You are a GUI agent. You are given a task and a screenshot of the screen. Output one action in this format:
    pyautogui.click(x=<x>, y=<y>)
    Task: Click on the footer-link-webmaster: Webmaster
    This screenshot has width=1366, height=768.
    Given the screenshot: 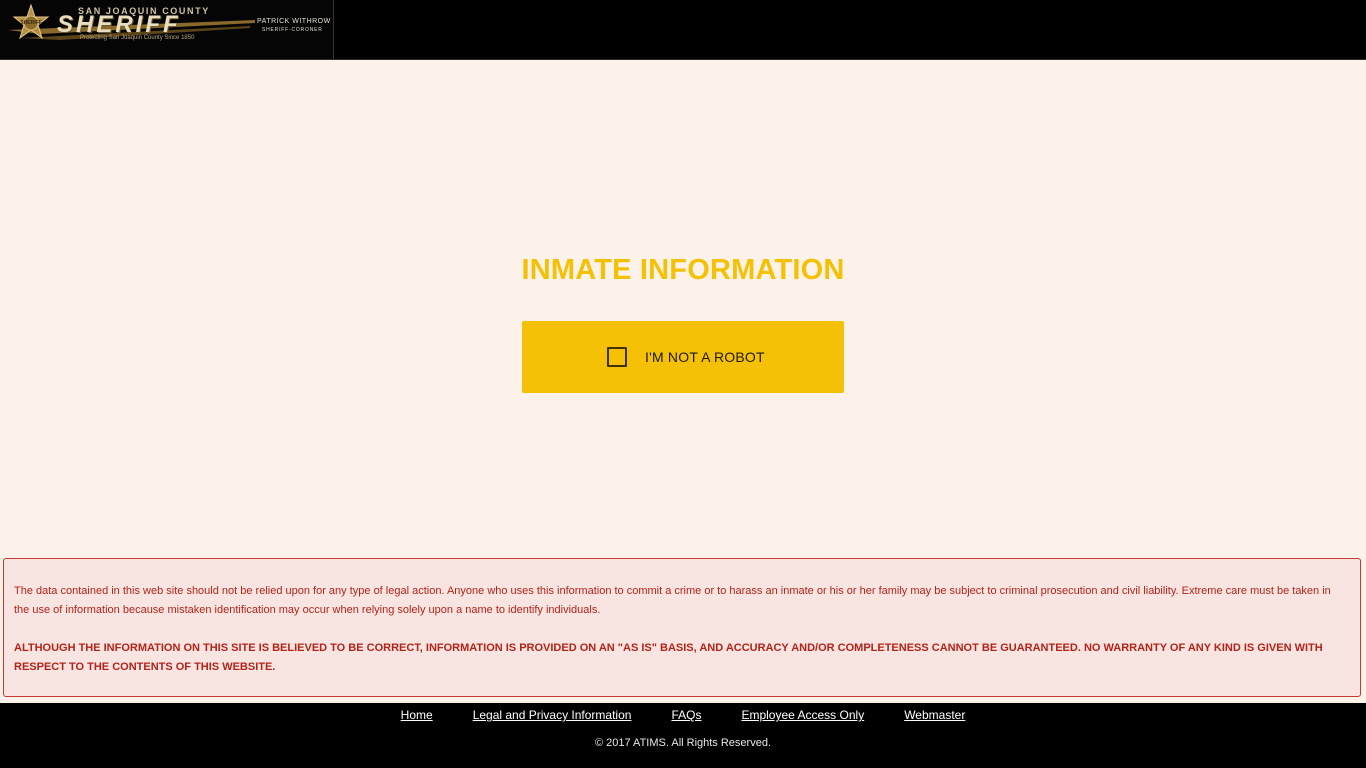 What is the action you would take?
    pyautogui.click(x=934, y=715)
    